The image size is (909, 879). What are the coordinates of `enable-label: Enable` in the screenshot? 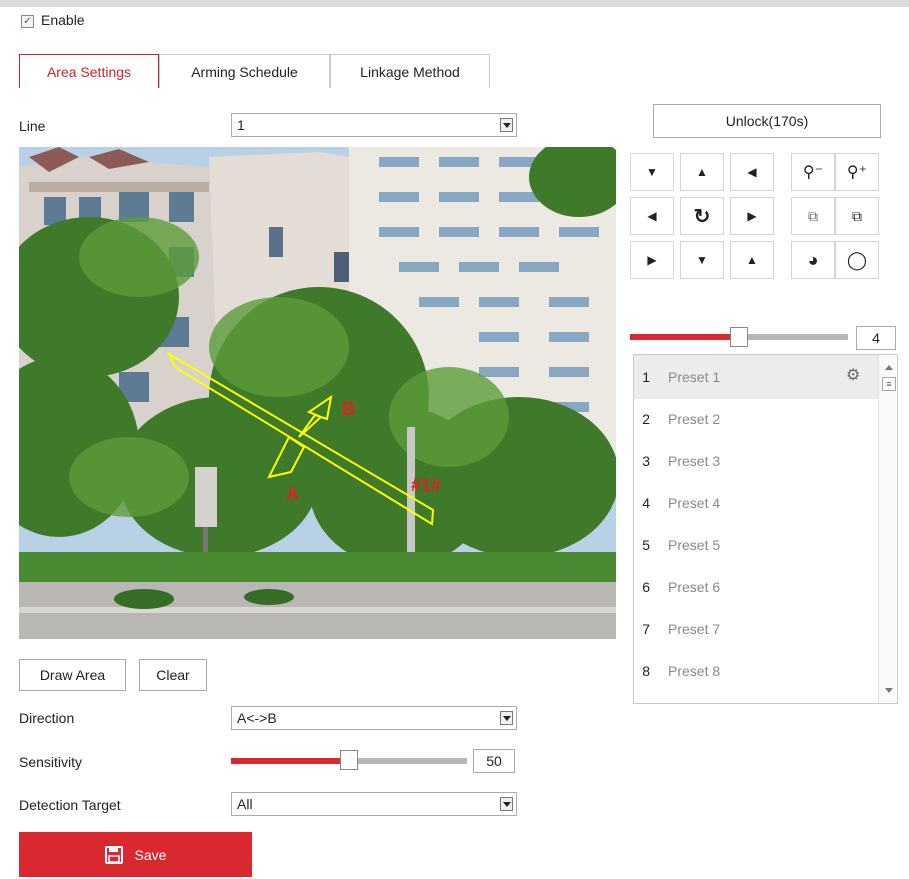 It's located at (63, 20).